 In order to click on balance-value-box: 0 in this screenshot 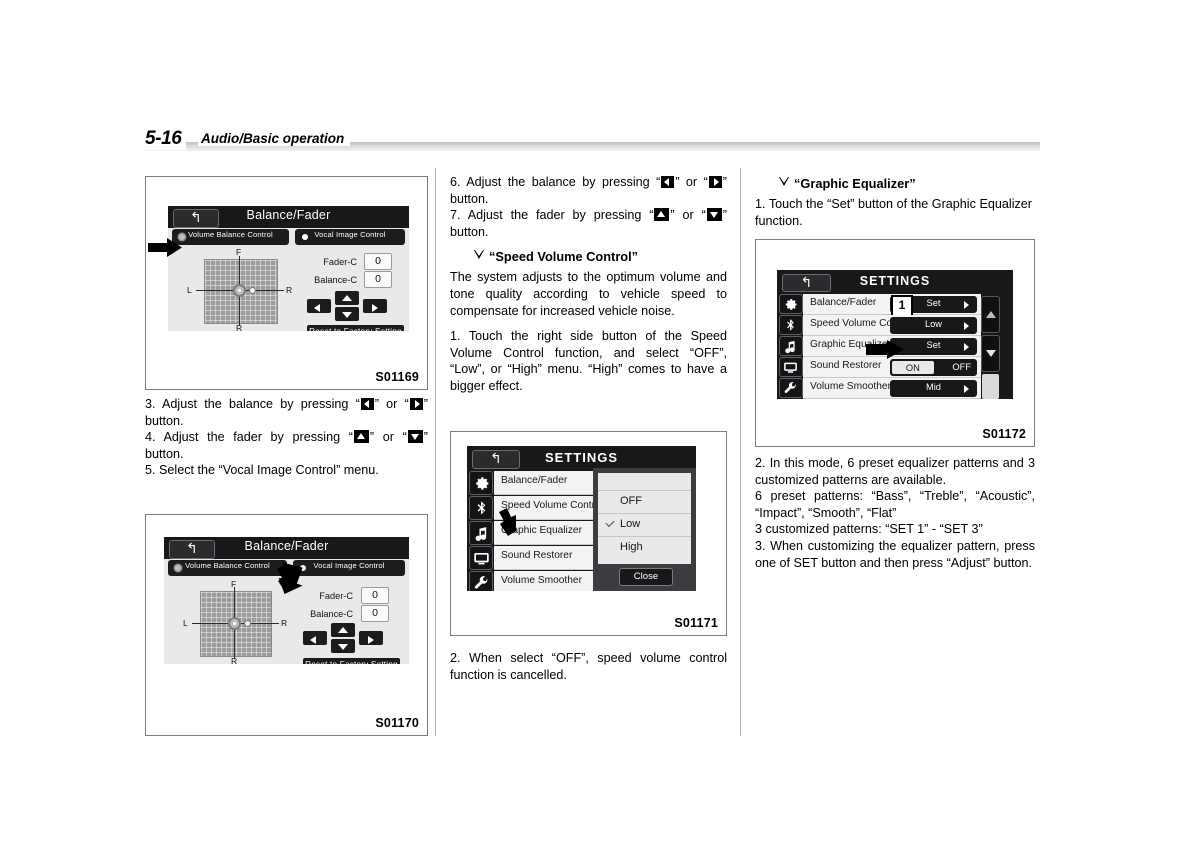, I will do `click(375, 613)`.